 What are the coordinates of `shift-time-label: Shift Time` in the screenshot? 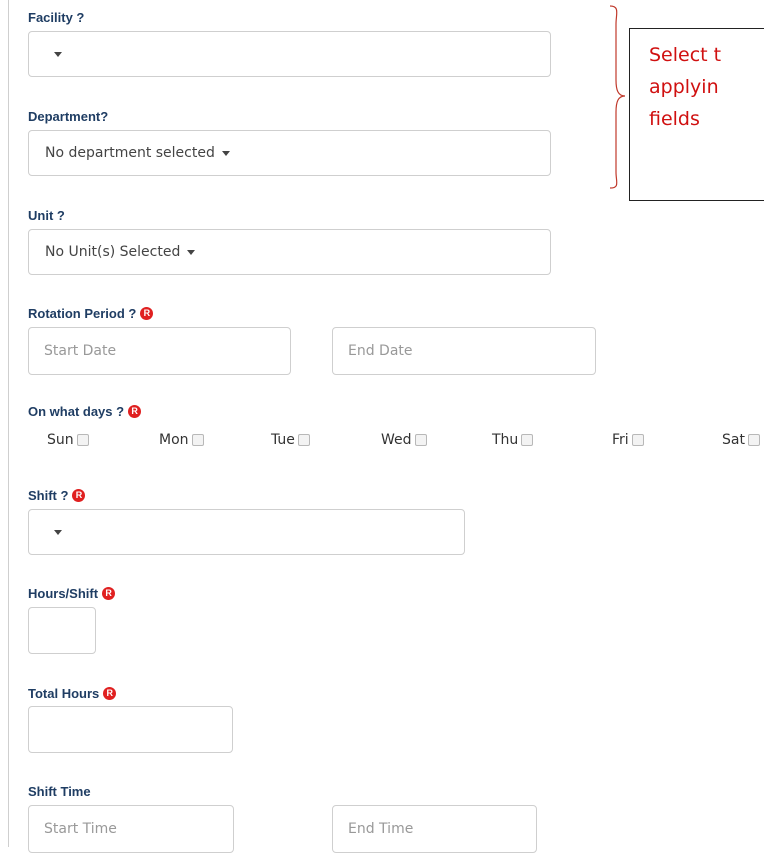 It's located at (59, 791).